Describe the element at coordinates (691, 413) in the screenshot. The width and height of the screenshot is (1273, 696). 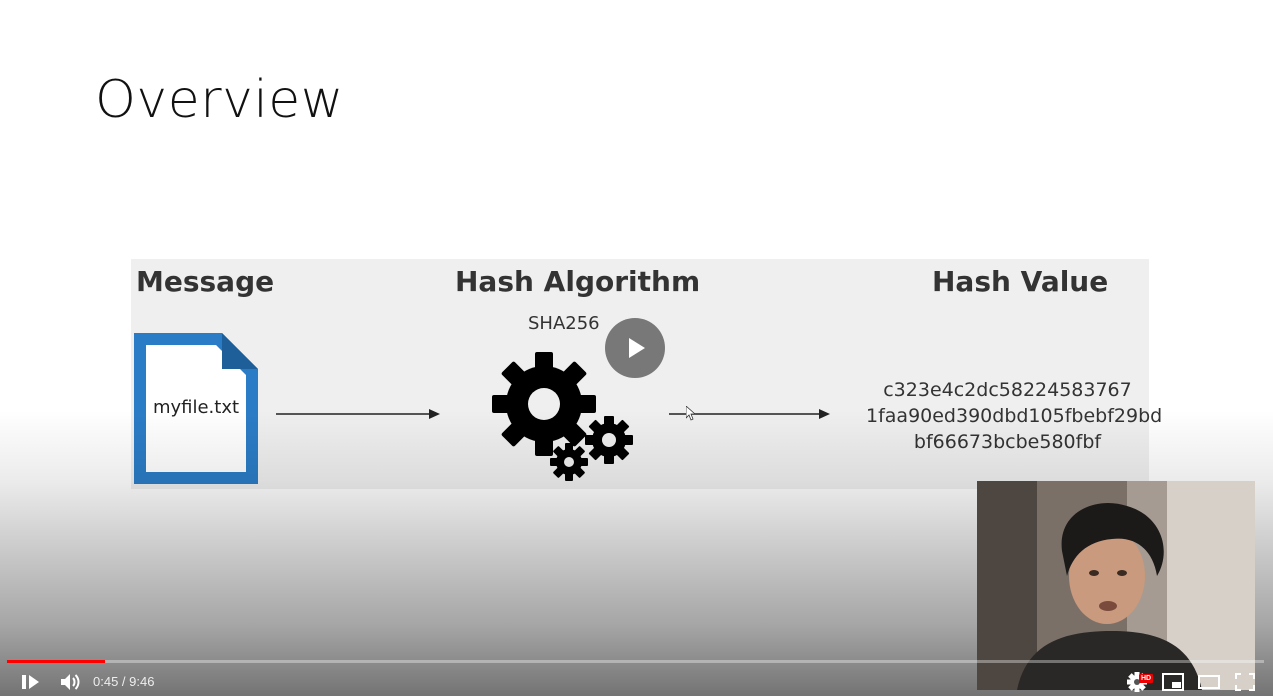
I see `mouse-cursor-icon` at that location.